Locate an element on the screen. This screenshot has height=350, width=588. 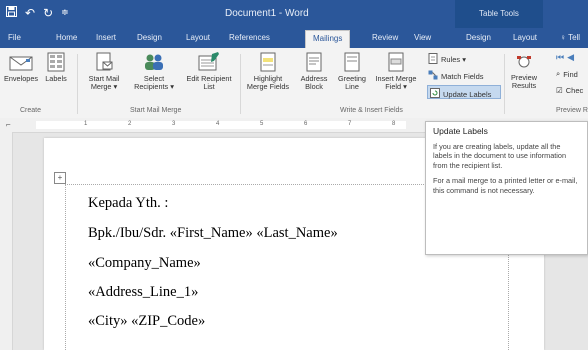
tab-selector-icon: ⌐ is located at coordinates (8, 124).